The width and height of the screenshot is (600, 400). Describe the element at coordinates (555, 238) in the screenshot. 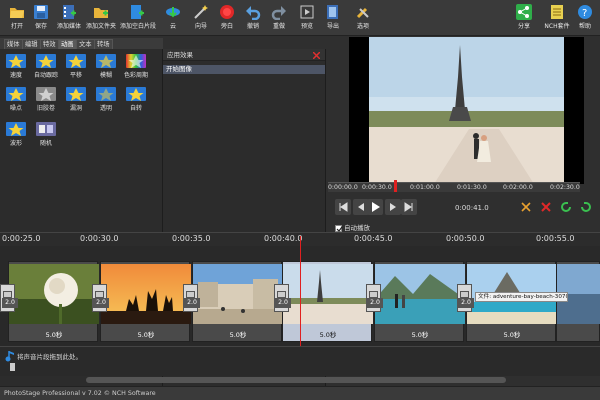

I see `timeline-tick: 0:00:55.0` at that location.